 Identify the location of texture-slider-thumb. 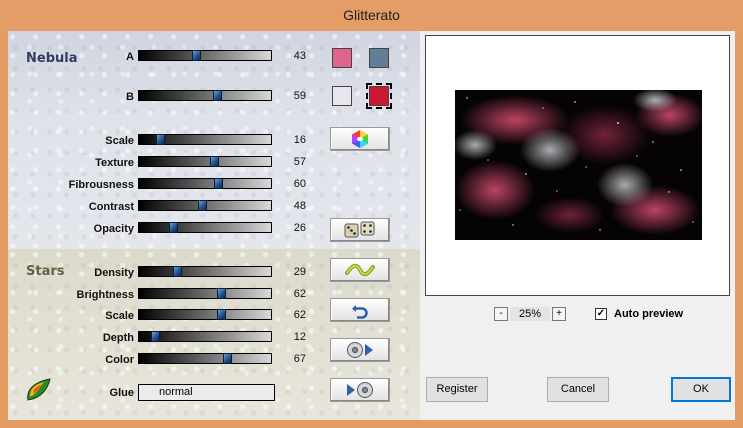
(215, 161).